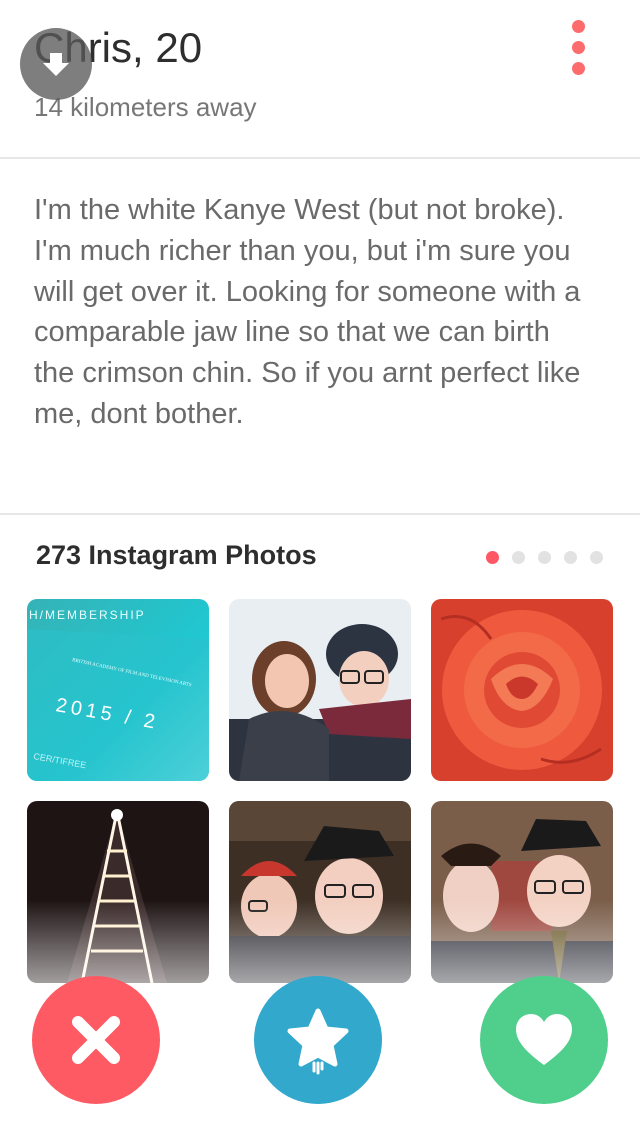 The image size is (640, 1136). What do you see at coordinates (492, 557) in the screenshot?
I see `page-dot-active` at bounding box center [492, 557].